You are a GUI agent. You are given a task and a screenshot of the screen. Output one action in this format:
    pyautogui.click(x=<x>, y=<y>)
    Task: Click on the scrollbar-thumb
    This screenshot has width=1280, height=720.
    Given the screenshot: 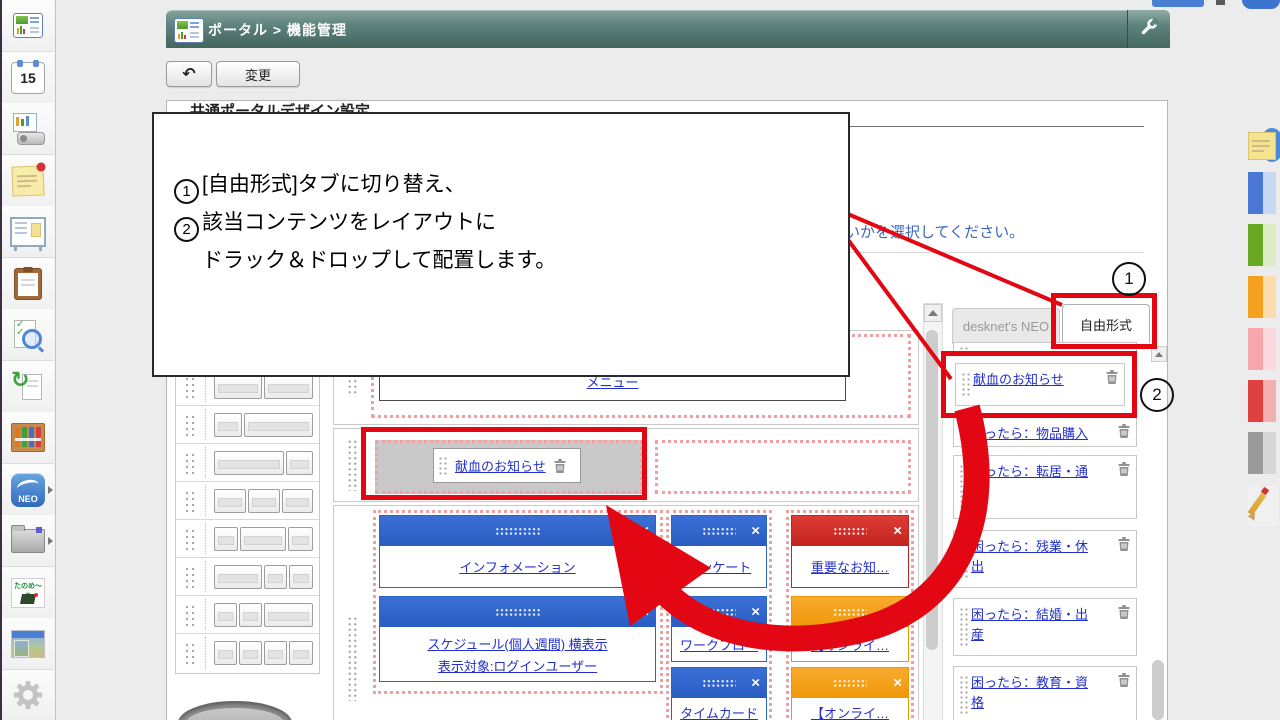 What is the action you would take?
    pyautogui.click(x=932, y=490)
    